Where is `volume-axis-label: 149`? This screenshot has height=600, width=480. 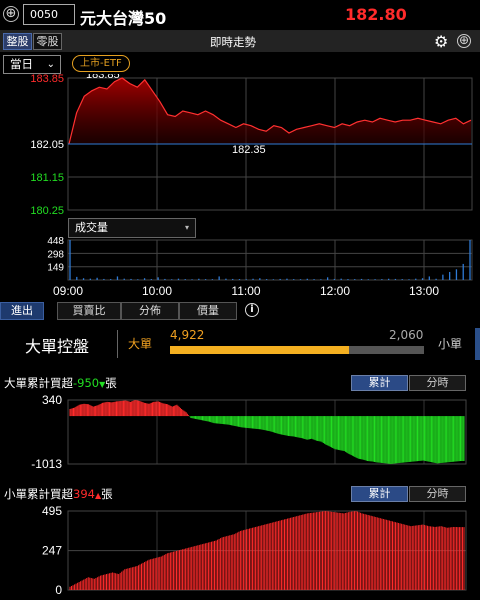 volume-axis-label: 149 is located at coordinates (55, 268).